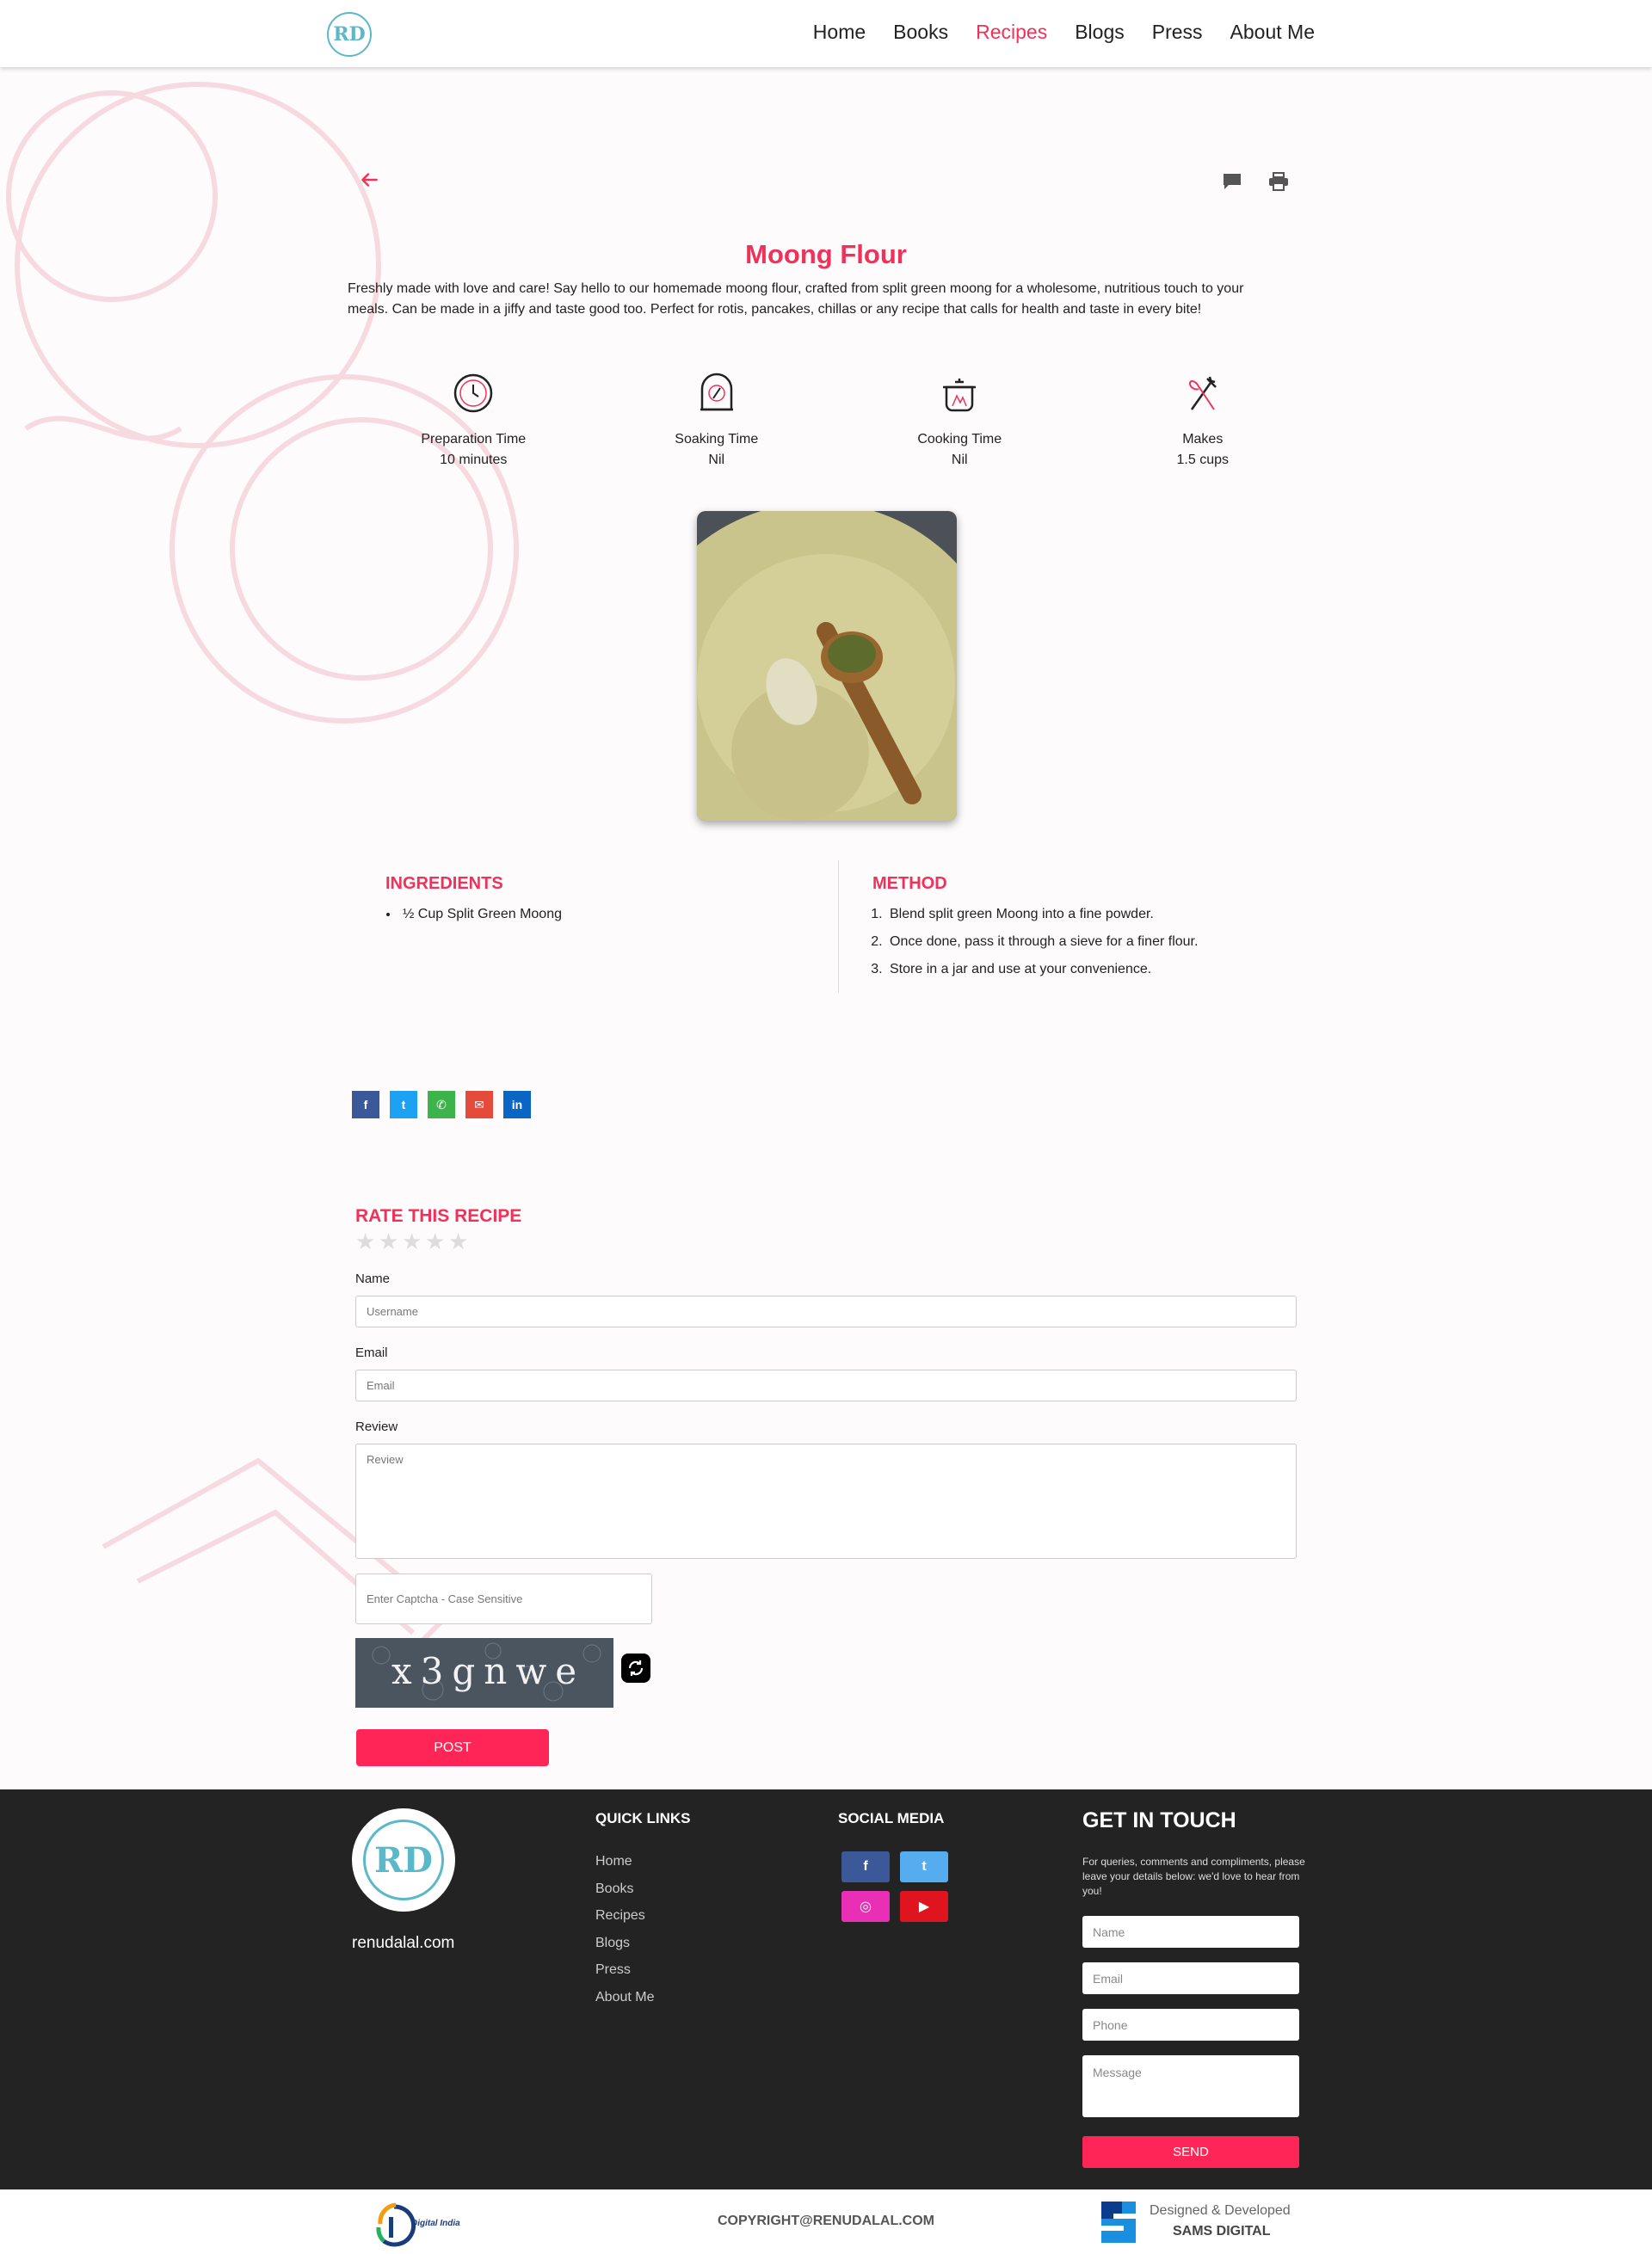 The width and height of the screenshot is (1652, 2254). I want to click on star-rating: ★ ★ ★ ★ ★, so click(411, 1241).